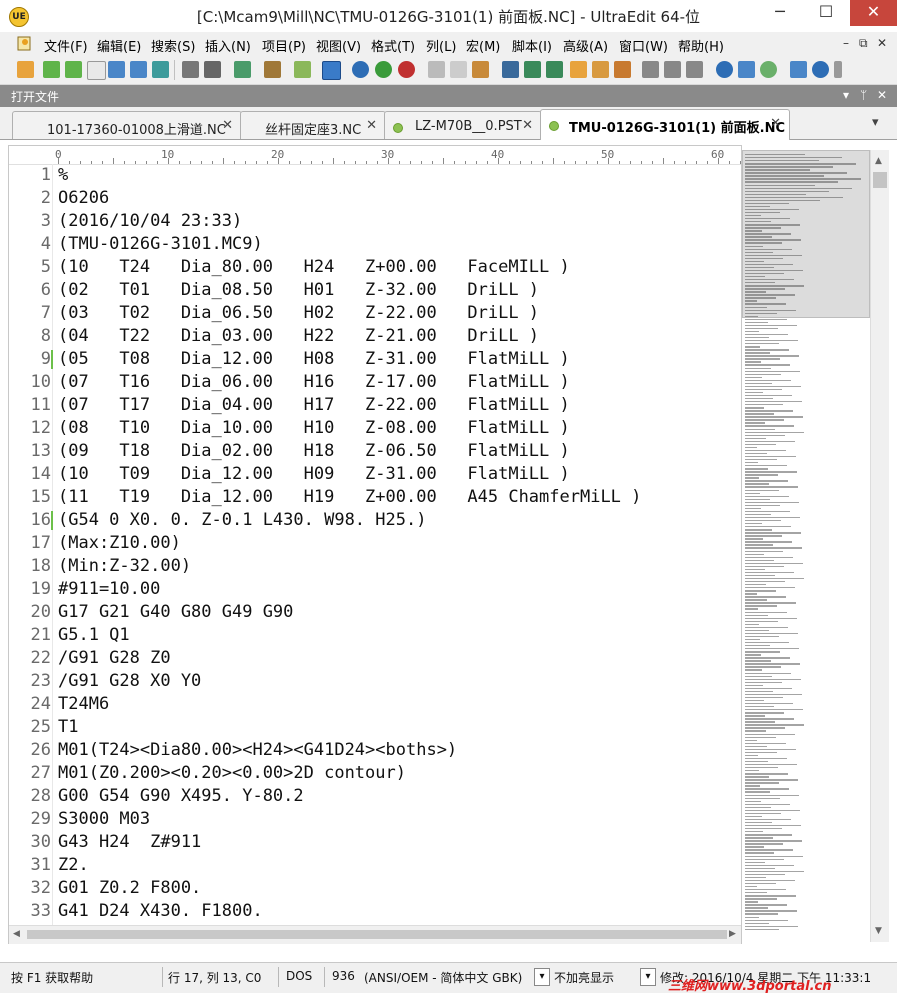 This screenshot has width=897, height=994. What do you see at coordinates (375, 589) in the screenshot?
I see `code-line: 19 #911=10.00` at bounding box center [375, 589].